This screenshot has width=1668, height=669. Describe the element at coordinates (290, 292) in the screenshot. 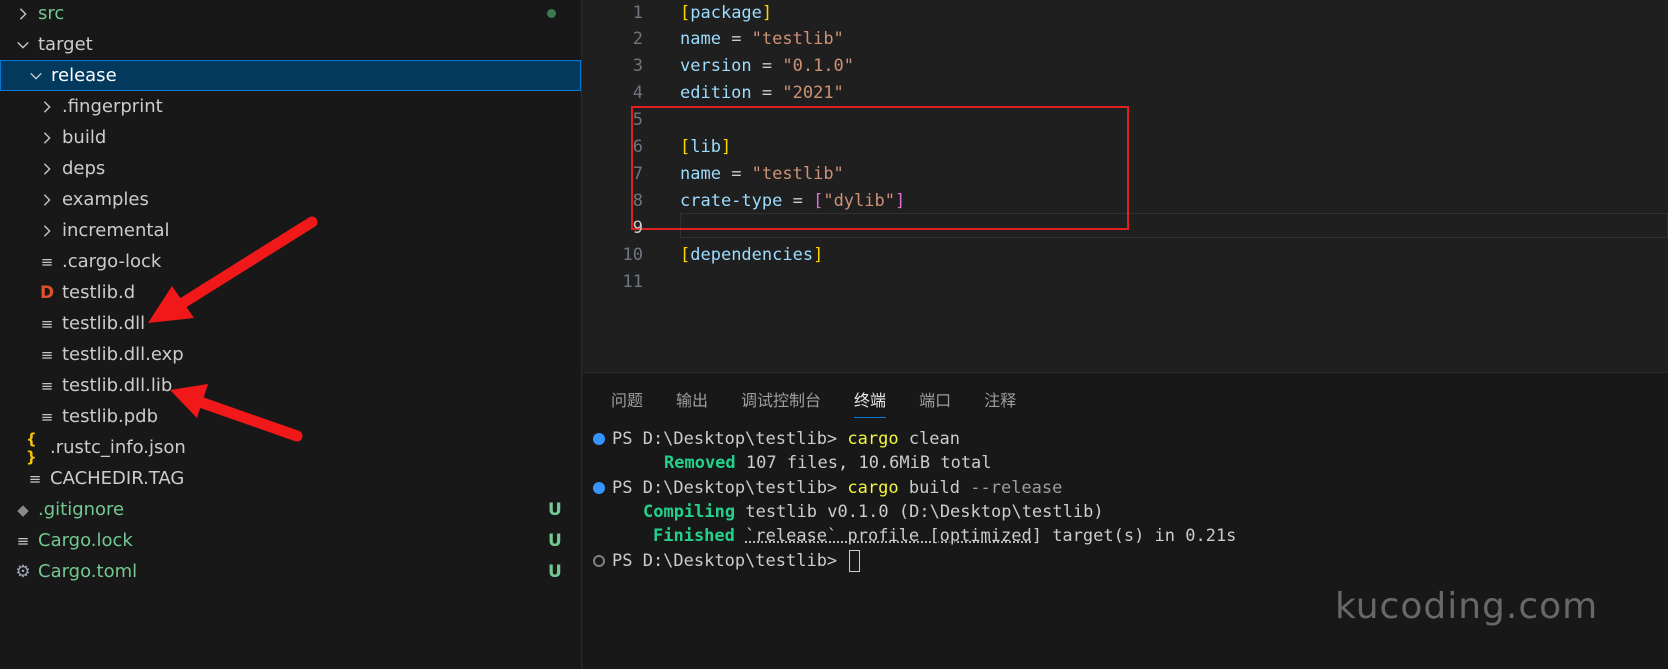

I see `file-item: Dtestlib.d` at that location.